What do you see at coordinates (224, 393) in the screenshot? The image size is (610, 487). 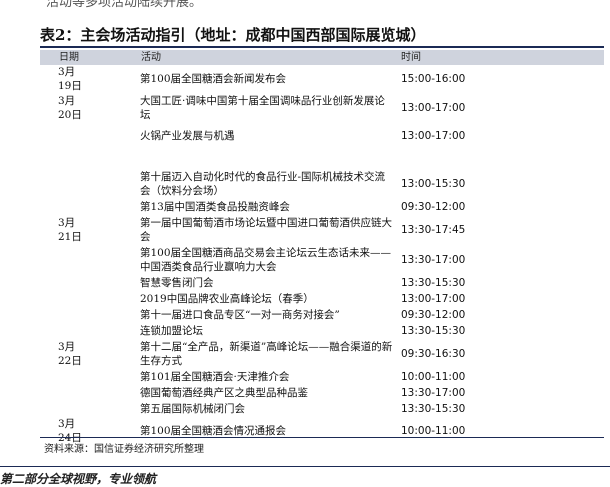 I see `activity-cell: 德国葡萄酒经典产区之典型品种品鉴` at bounding box center [224, 393].